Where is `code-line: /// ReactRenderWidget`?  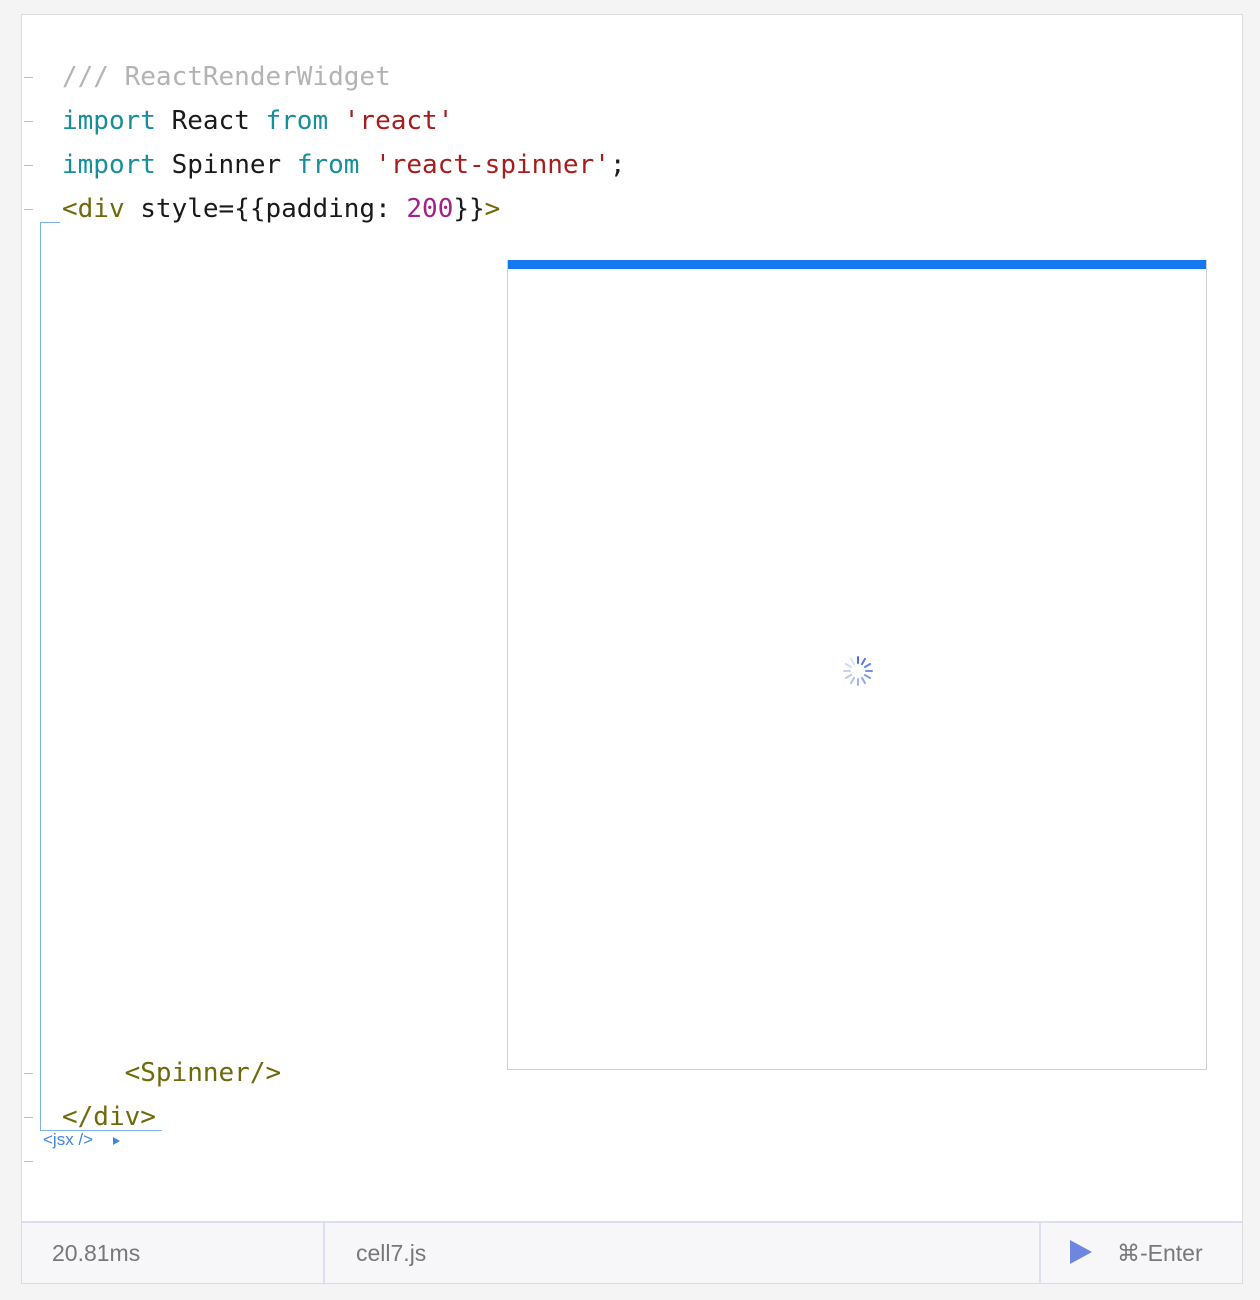
code-line: /// ReactRenderWidget is located at coordinates (226, 77).